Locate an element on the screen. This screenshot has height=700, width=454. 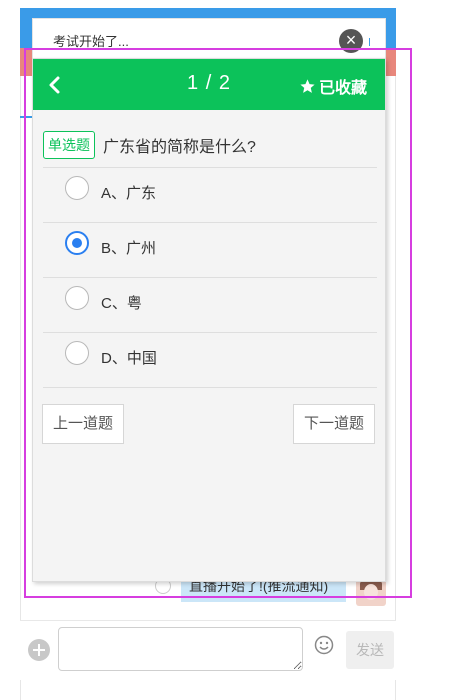
option-c: C、粤 is located at coordinates (210, 305).